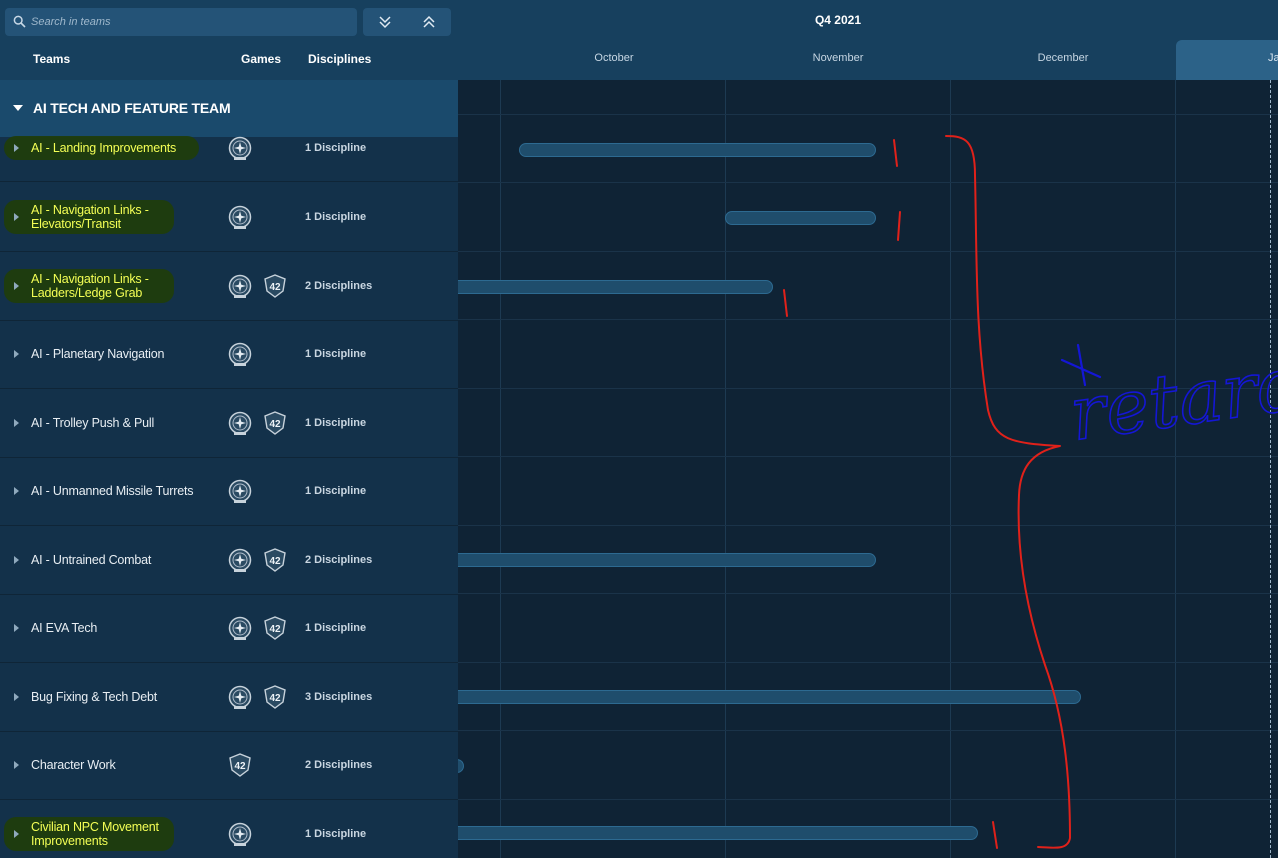 This screenshot has width=1278, height=858. Describe the element at coordinates (667, 560) in the screenshot. I see `timeline-bar-untrained-combat` at that location.